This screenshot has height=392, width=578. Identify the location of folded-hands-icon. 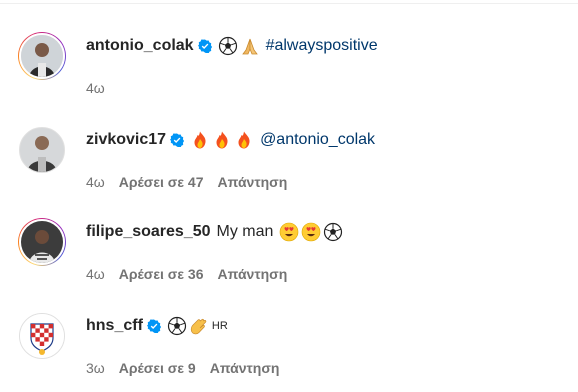
(249, 46).